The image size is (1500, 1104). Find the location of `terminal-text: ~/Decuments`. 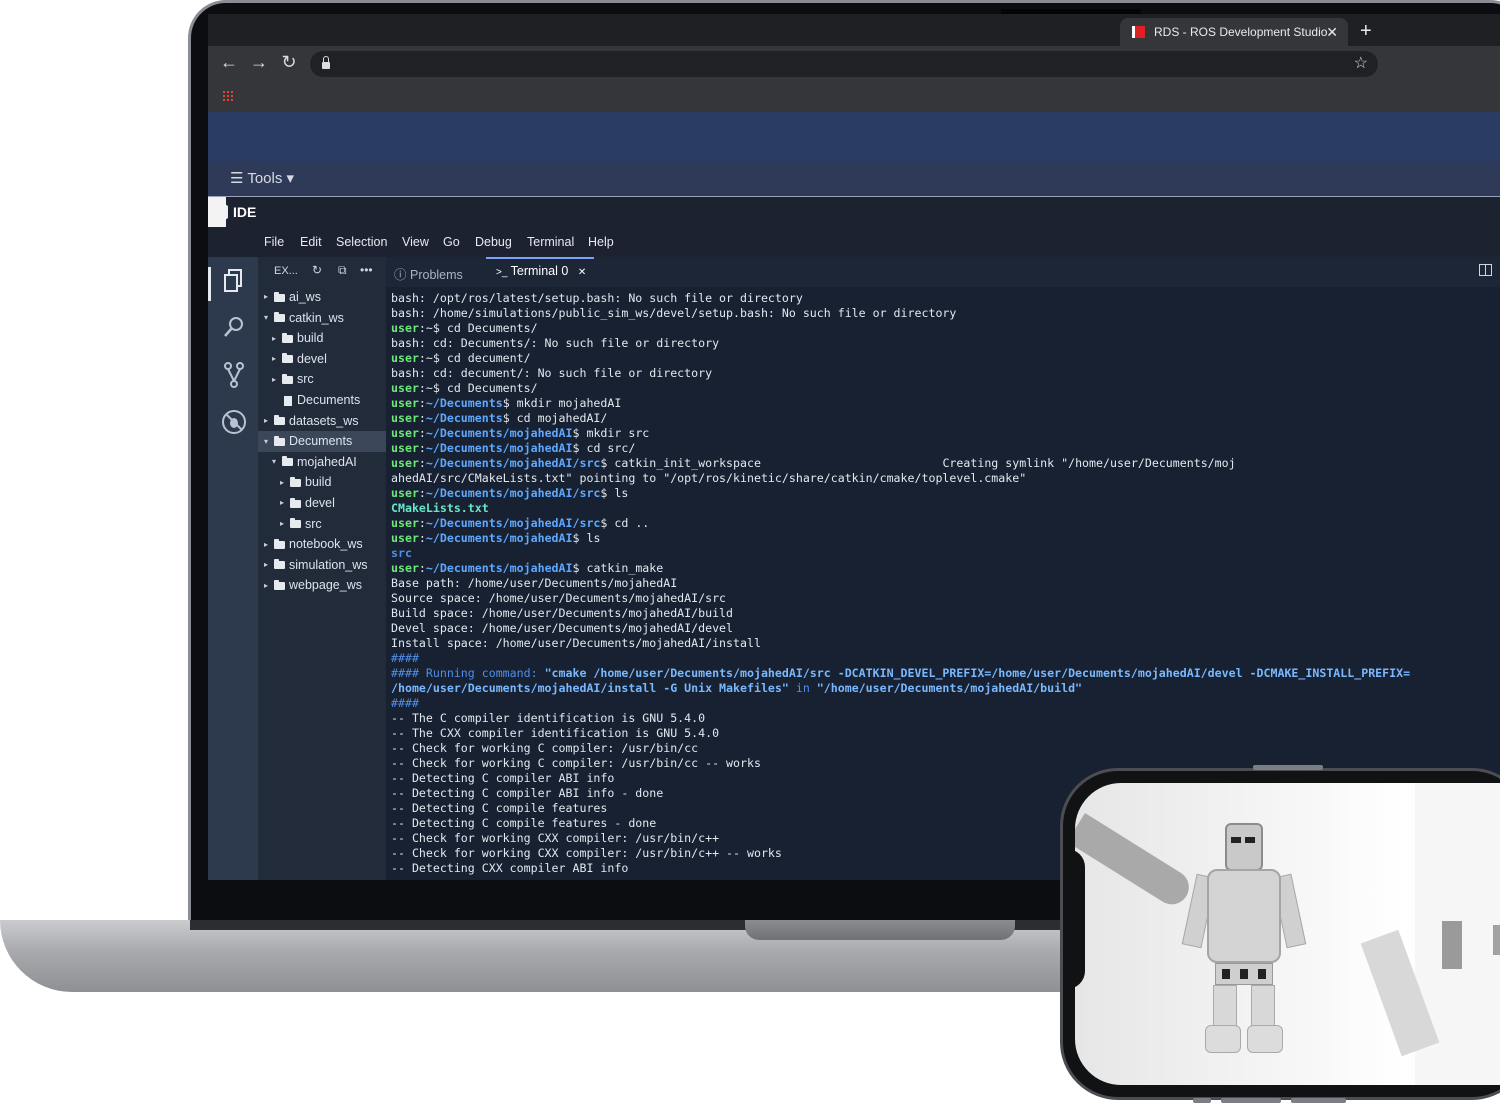

terminal-text: ~/Decuments is located at coordinates (464, 418).